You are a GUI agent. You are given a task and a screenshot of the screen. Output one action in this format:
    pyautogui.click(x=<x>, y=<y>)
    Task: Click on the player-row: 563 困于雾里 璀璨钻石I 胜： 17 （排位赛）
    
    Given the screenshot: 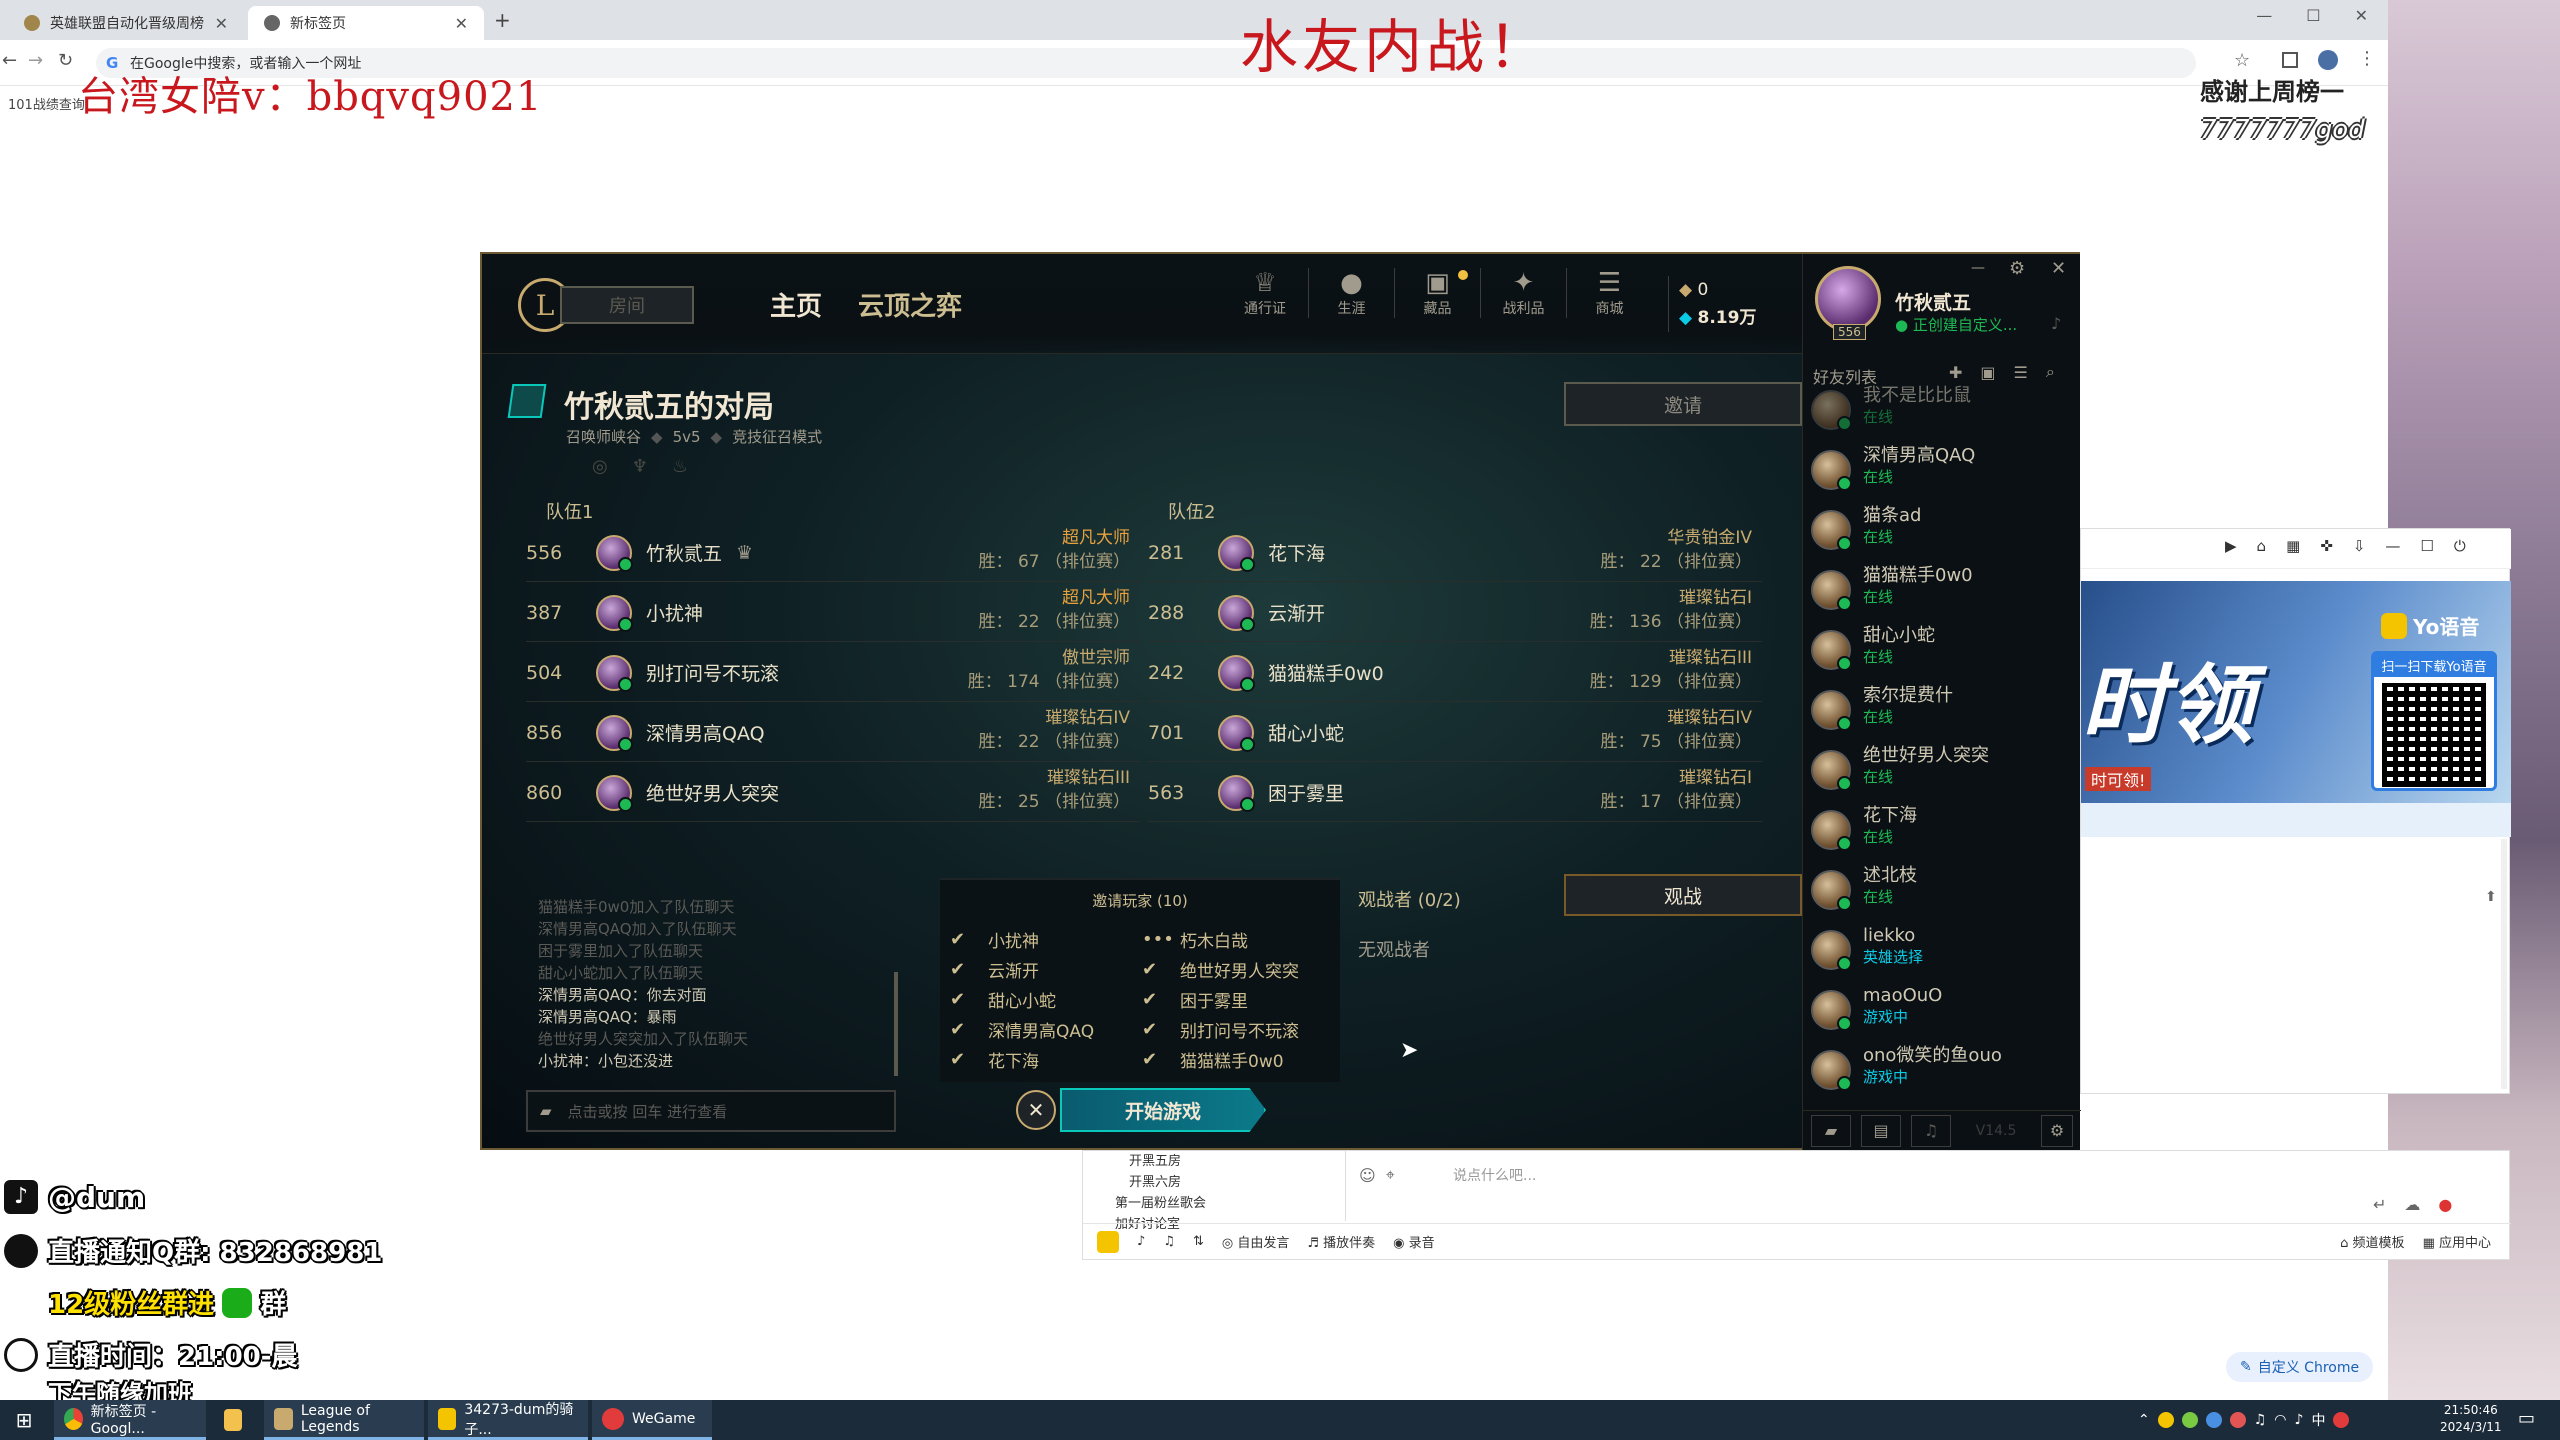 What is the action you would take?
    pyautogui.click(x=1455, y=793)
    